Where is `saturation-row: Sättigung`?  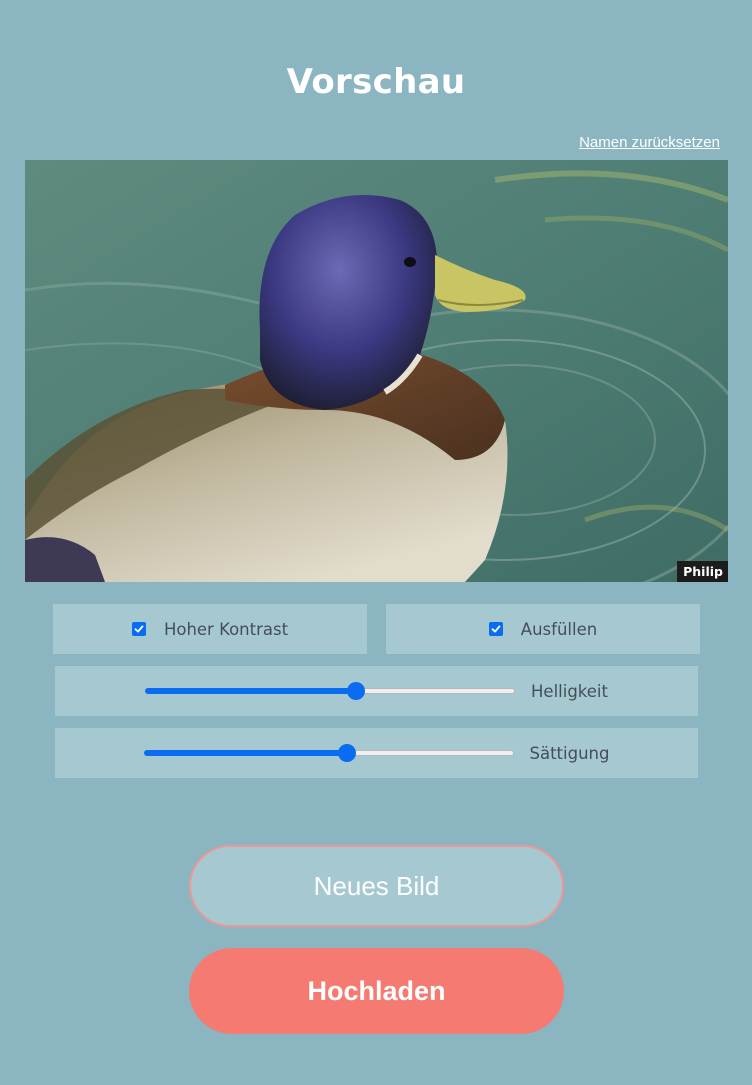 saturation-row: Sättigung is located at coordinates (376, 753).